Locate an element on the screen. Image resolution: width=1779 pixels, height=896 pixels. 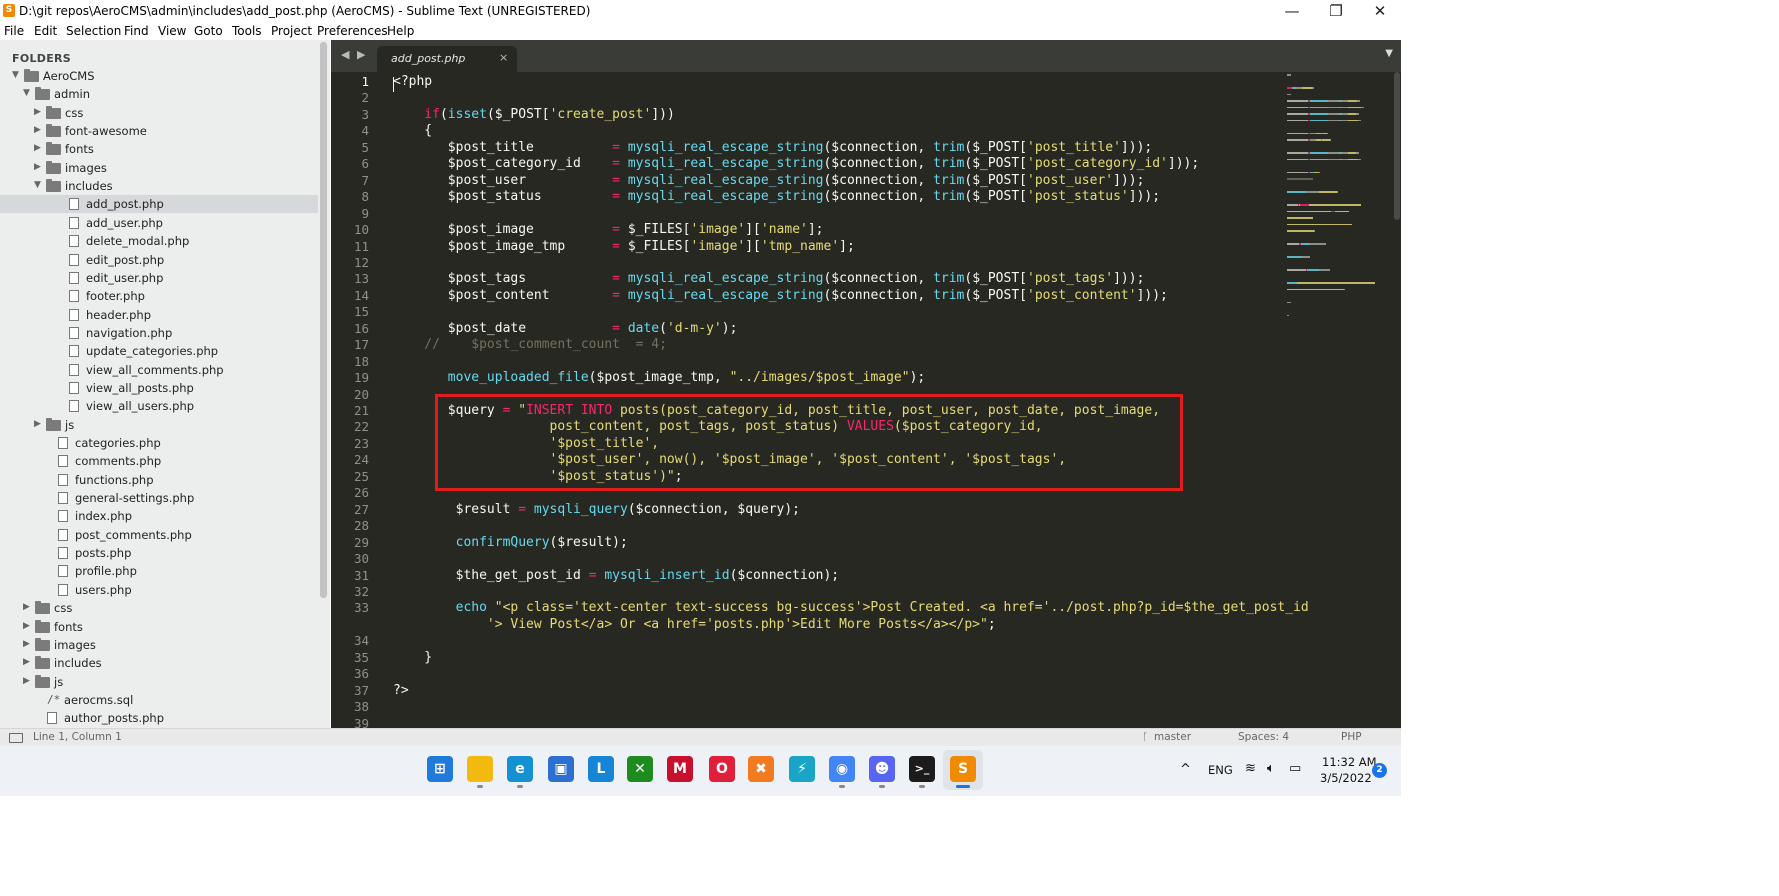
sublime-text-icon: S is located at coordinates (963, 769).